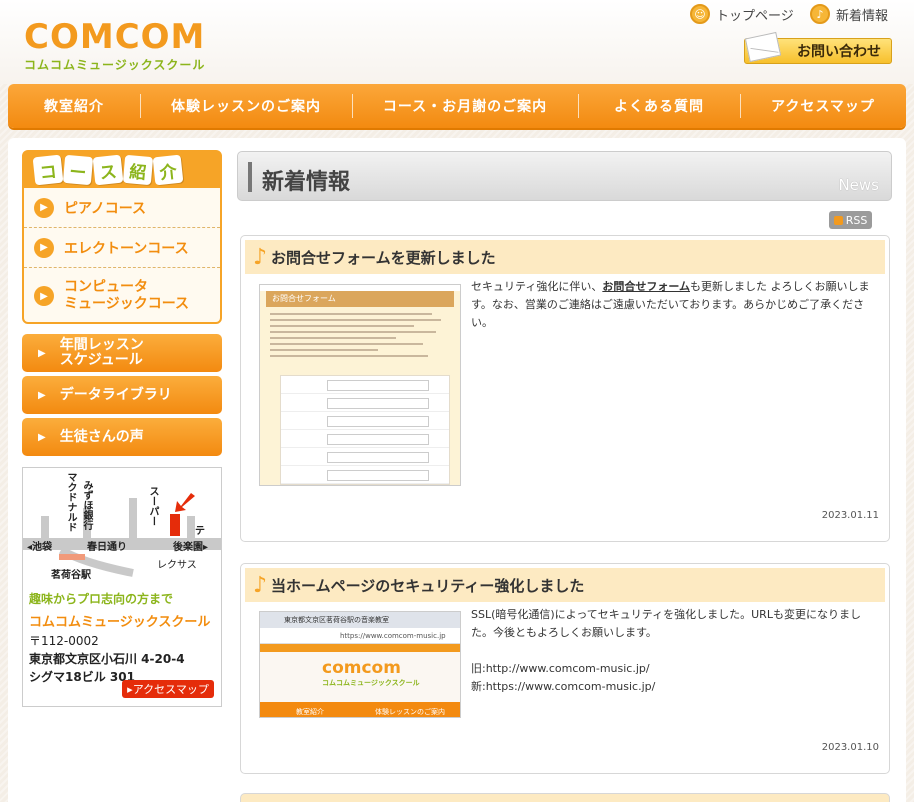 The image size is (914, 802). What do you see at coordinates (862, 16) in the screenshot?
I see `news-link-label: 新着情報` at bounding box center [862, 16].